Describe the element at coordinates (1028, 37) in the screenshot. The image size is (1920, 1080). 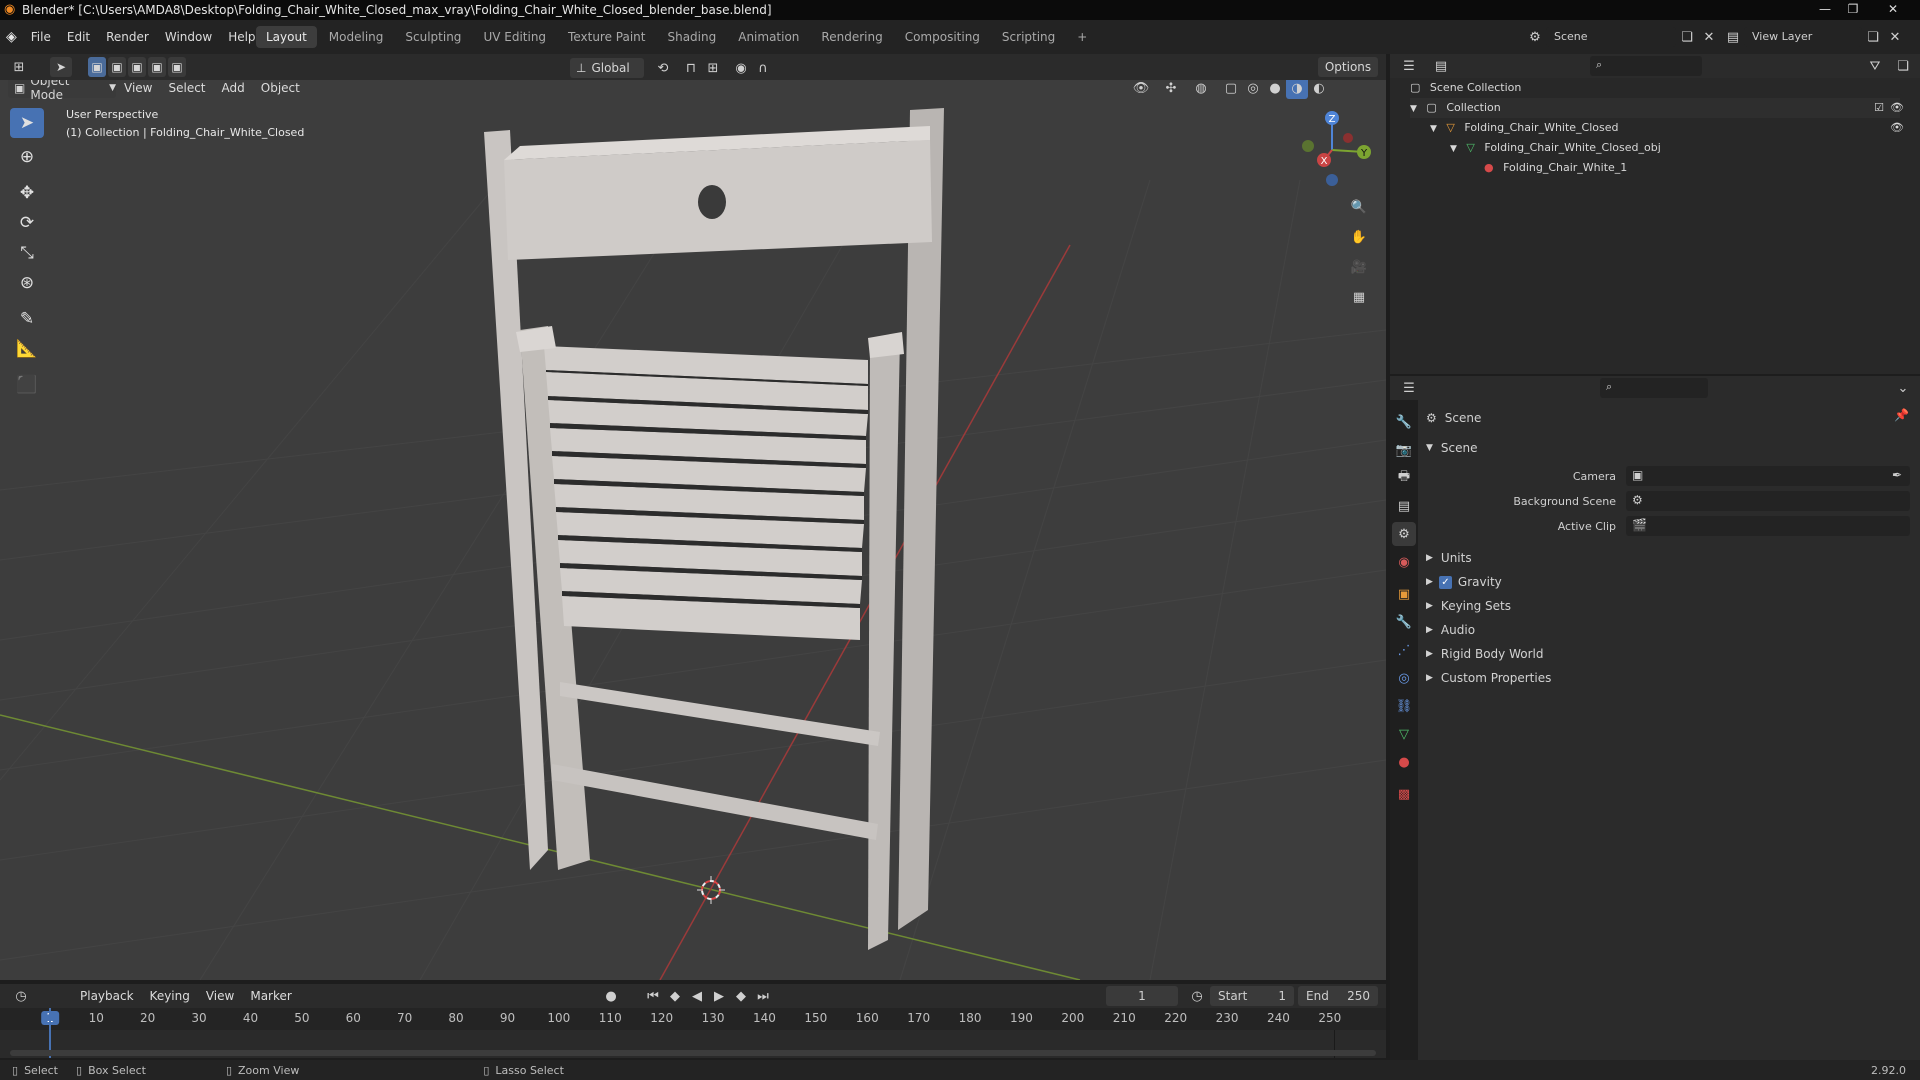
I see `tab-scripting: Scripting` at that location.